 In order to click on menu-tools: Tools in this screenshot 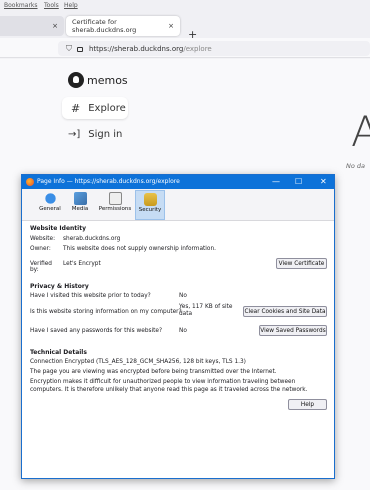, I will do `click(51, 5)`.